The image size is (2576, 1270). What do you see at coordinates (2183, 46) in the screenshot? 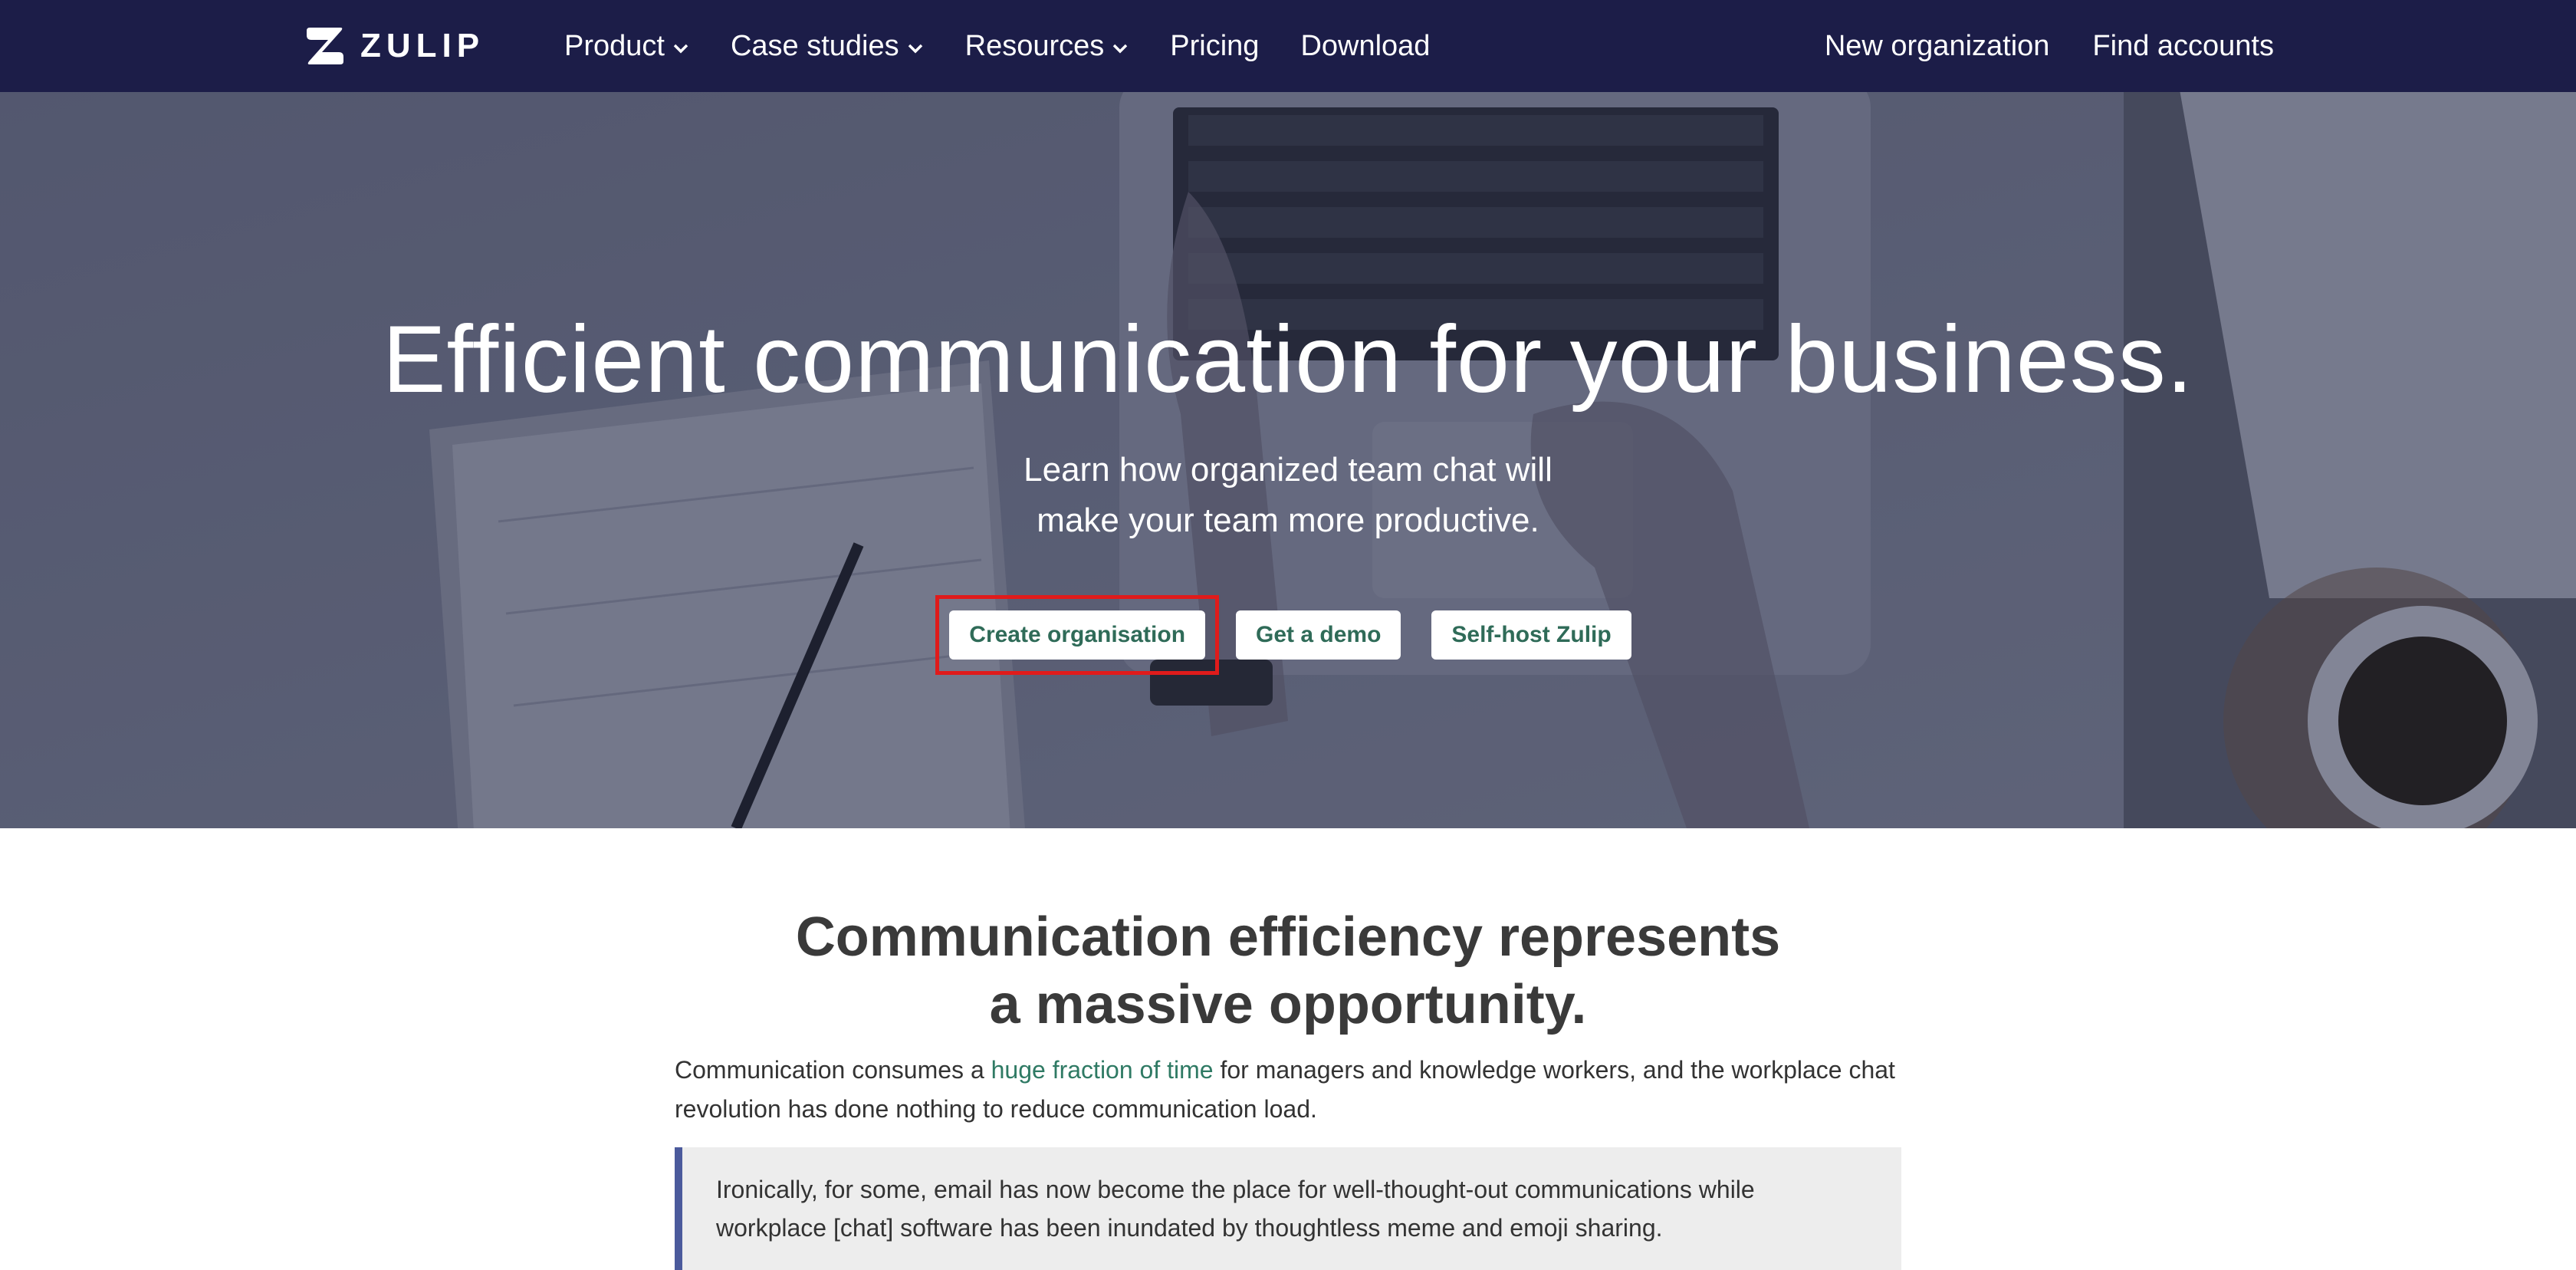
I see `nav-find-accounts: Find accounts` at bounding box center [2183, 46].